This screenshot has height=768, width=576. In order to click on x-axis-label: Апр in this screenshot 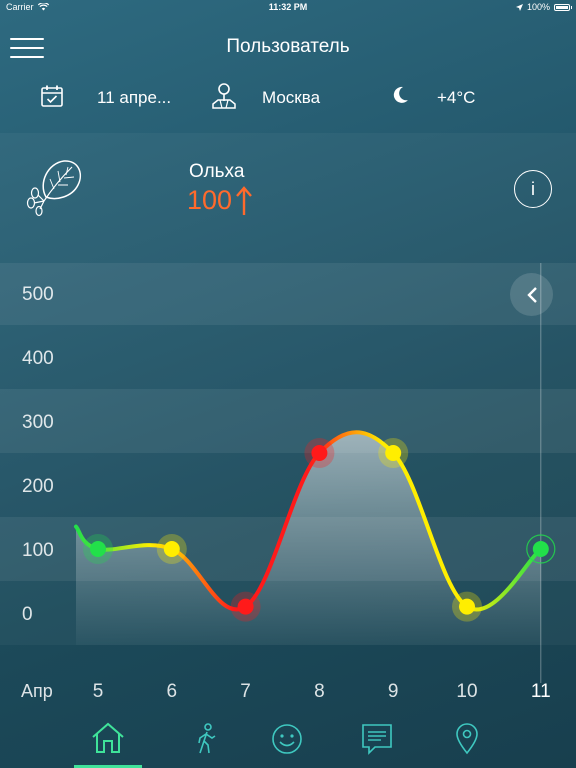, I will do `click(37, 691)`.